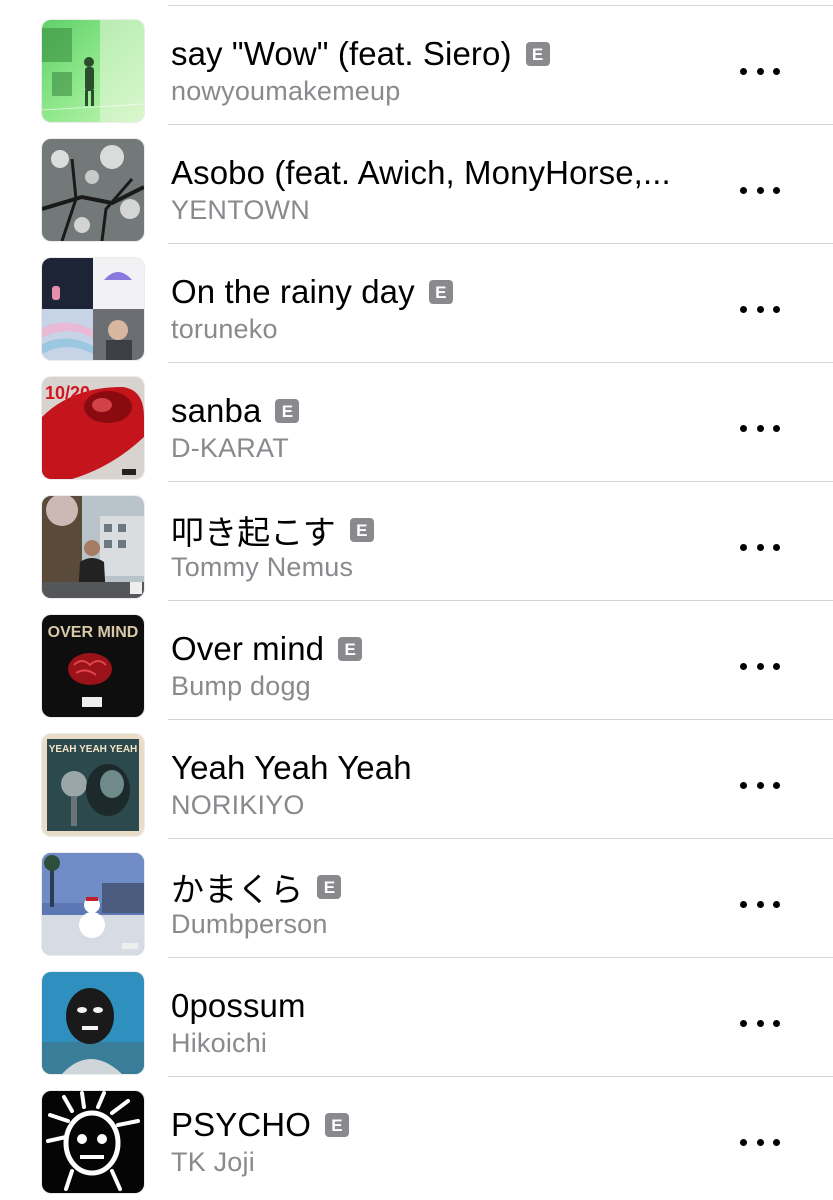 The height and width of the screenshot is (1200, 833). Describe the element at coordinates (249, 924) in the screenshot. I see `song-artist: Dumbperson` at that location.